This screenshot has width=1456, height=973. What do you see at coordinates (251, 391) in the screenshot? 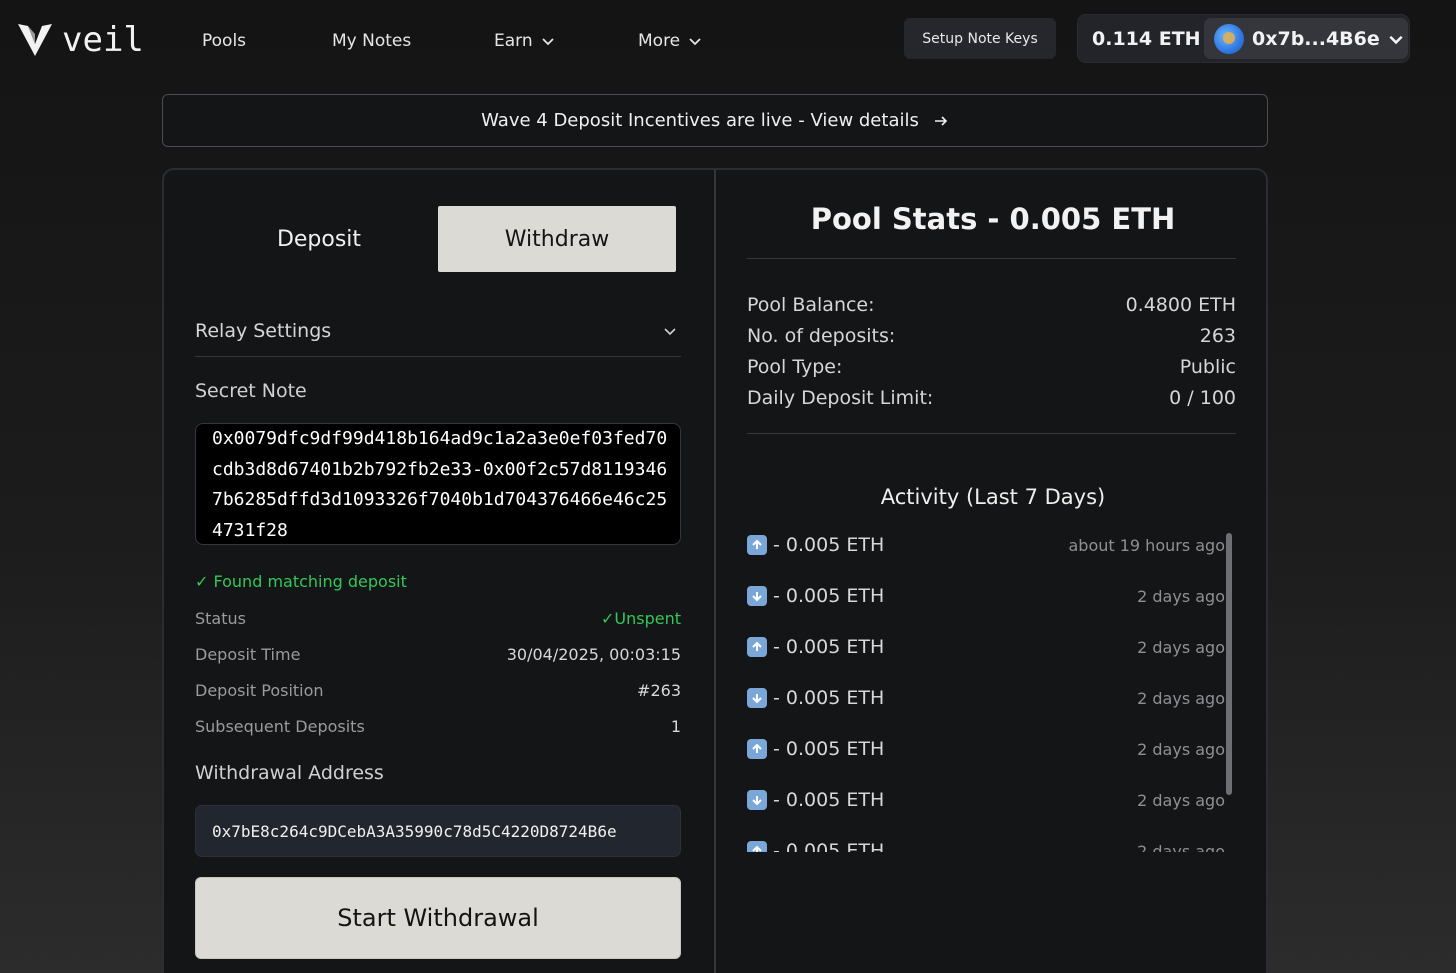
I see `secret-note-label: Secret Note` at bounding box center [251, 391].